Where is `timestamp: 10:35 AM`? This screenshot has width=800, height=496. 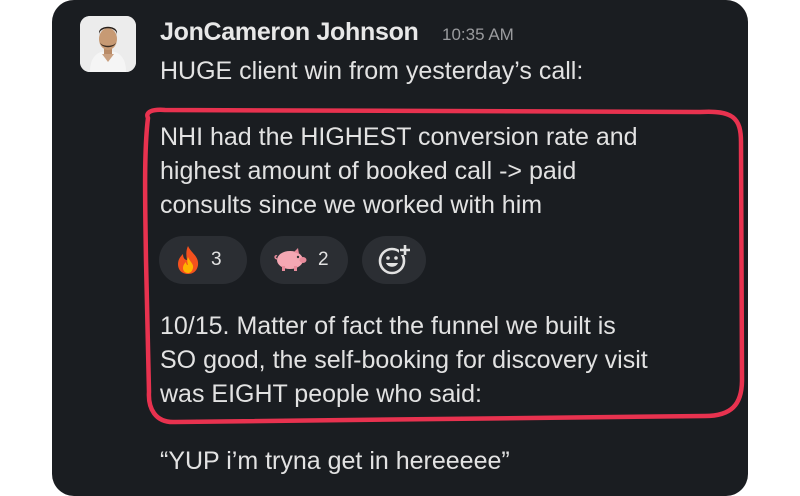 timestamp: 10:35 AM is located at coordinates (478, 35).